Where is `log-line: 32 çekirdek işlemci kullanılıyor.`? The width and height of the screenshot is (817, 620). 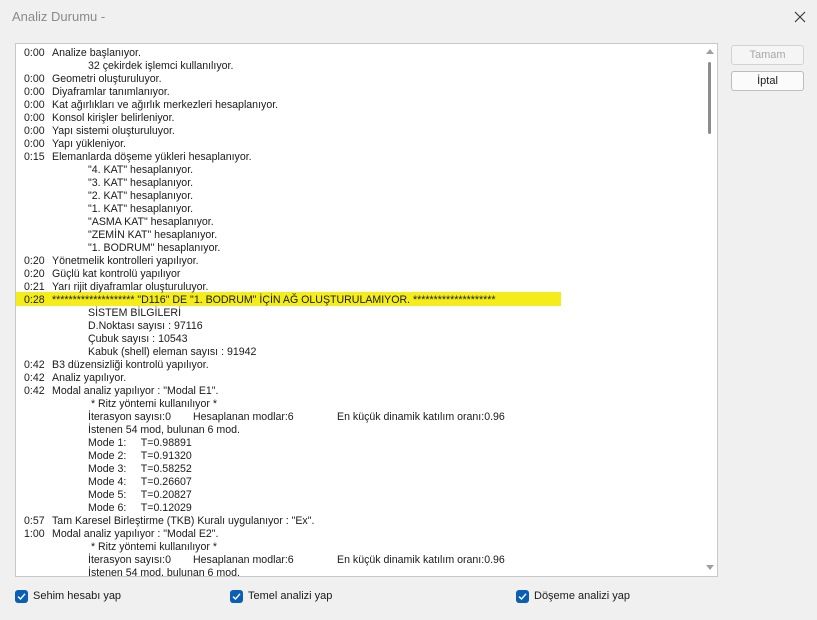 log-line: 32 çekirdek işlemci kullanılıyor. is located at coordinates (128, 66).